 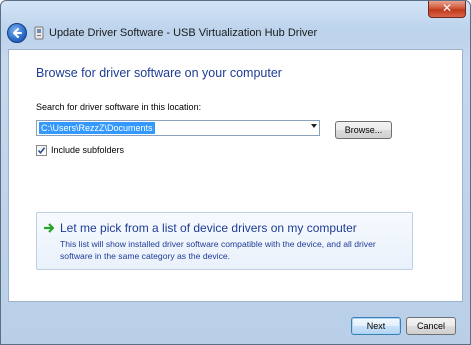 I want to click on search-location-combobox: C:\Users\RezzZ\Documents, so click(x=178, y=128).